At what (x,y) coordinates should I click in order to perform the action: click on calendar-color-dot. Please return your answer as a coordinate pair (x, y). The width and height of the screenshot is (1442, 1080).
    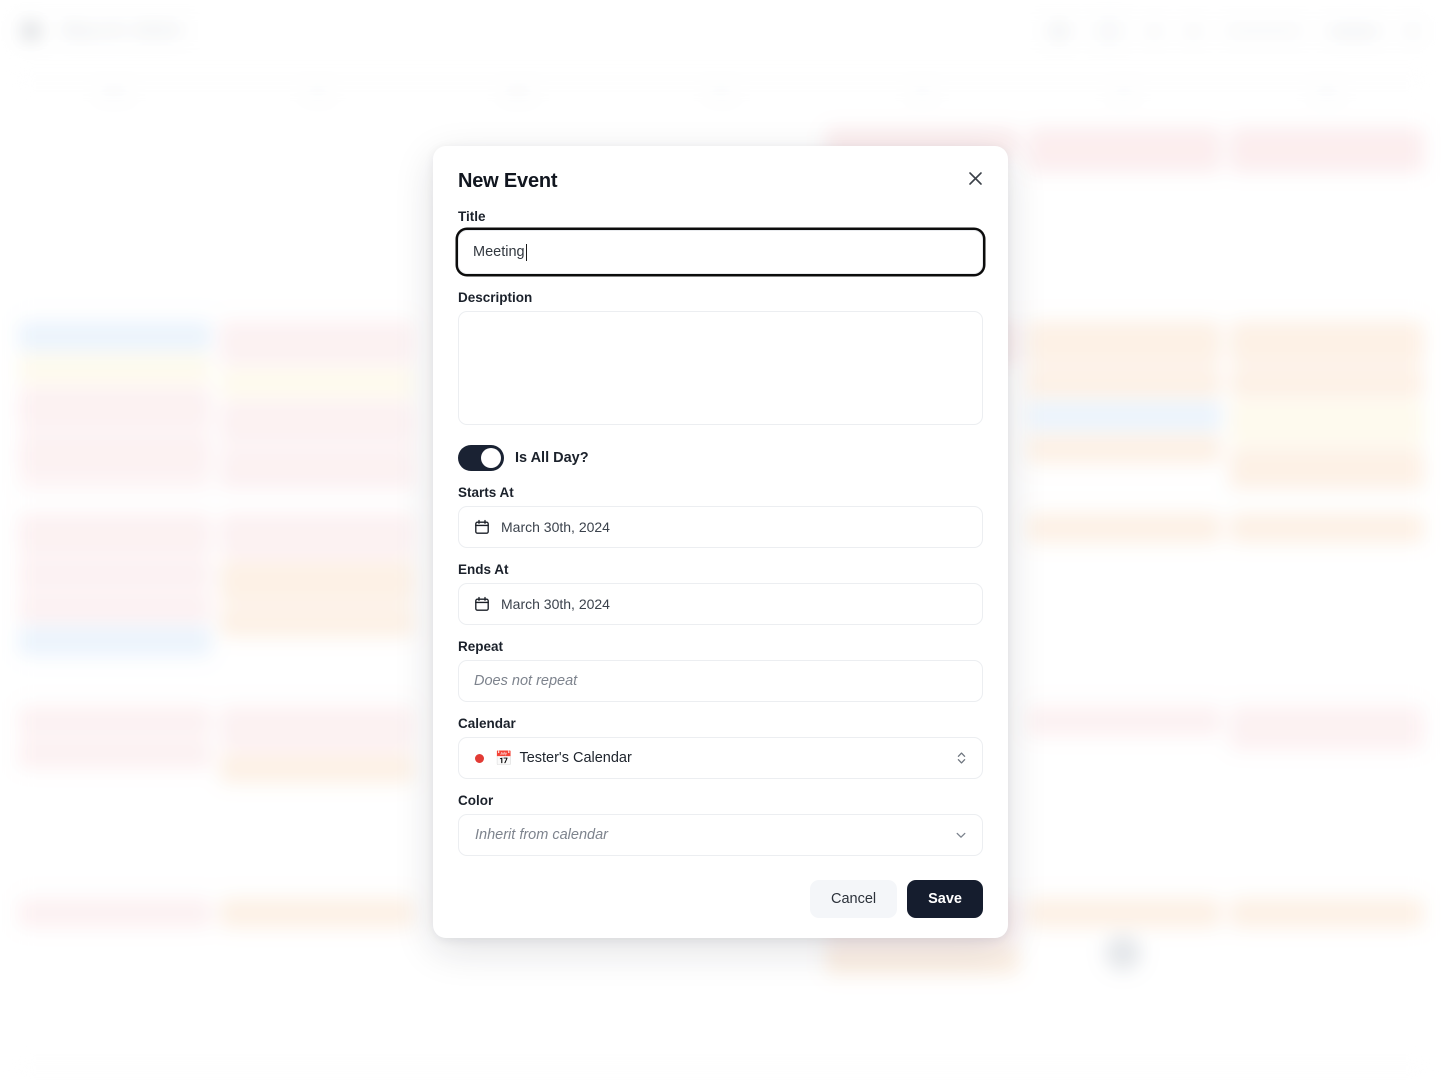
    Looking at the image, I should click on (479, 758).